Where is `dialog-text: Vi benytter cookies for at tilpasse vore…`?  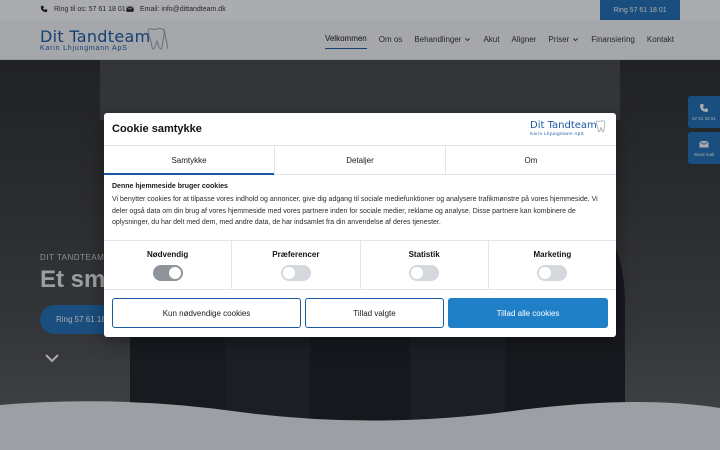 dialog-text: Vi benytter cookies for at tilpasse vore… is located at coordinates (355, 211).